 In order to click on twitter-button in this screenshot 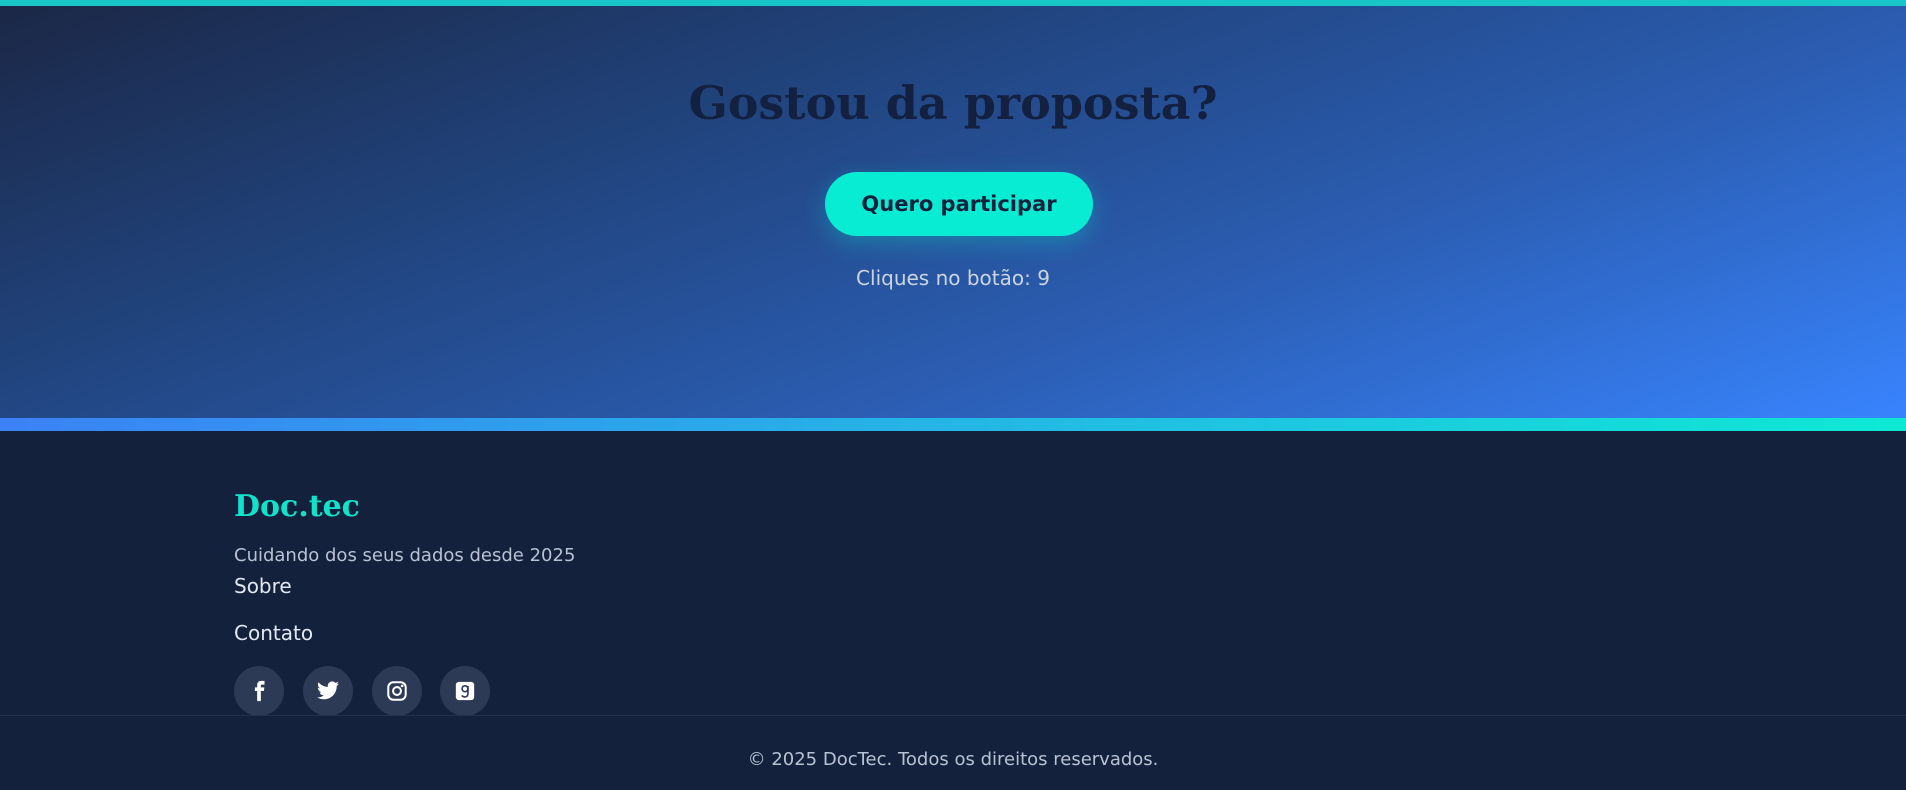, I will do `click(328, 691)`.